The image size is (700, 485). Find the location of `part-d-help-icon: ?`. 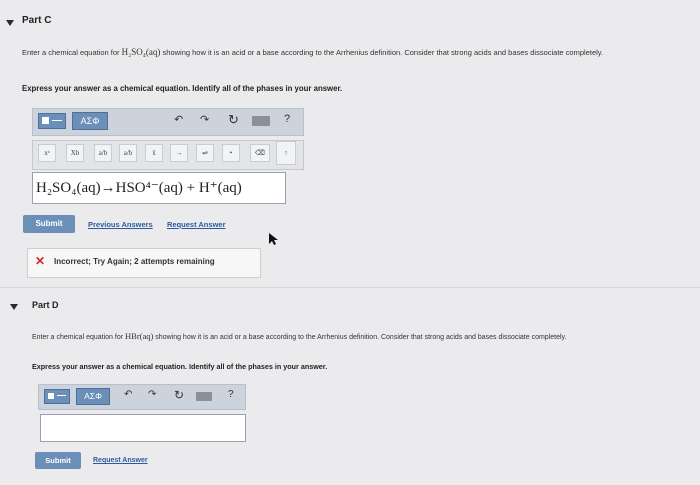

part-d-help-icon: ? is located at coordinates (231, 394).